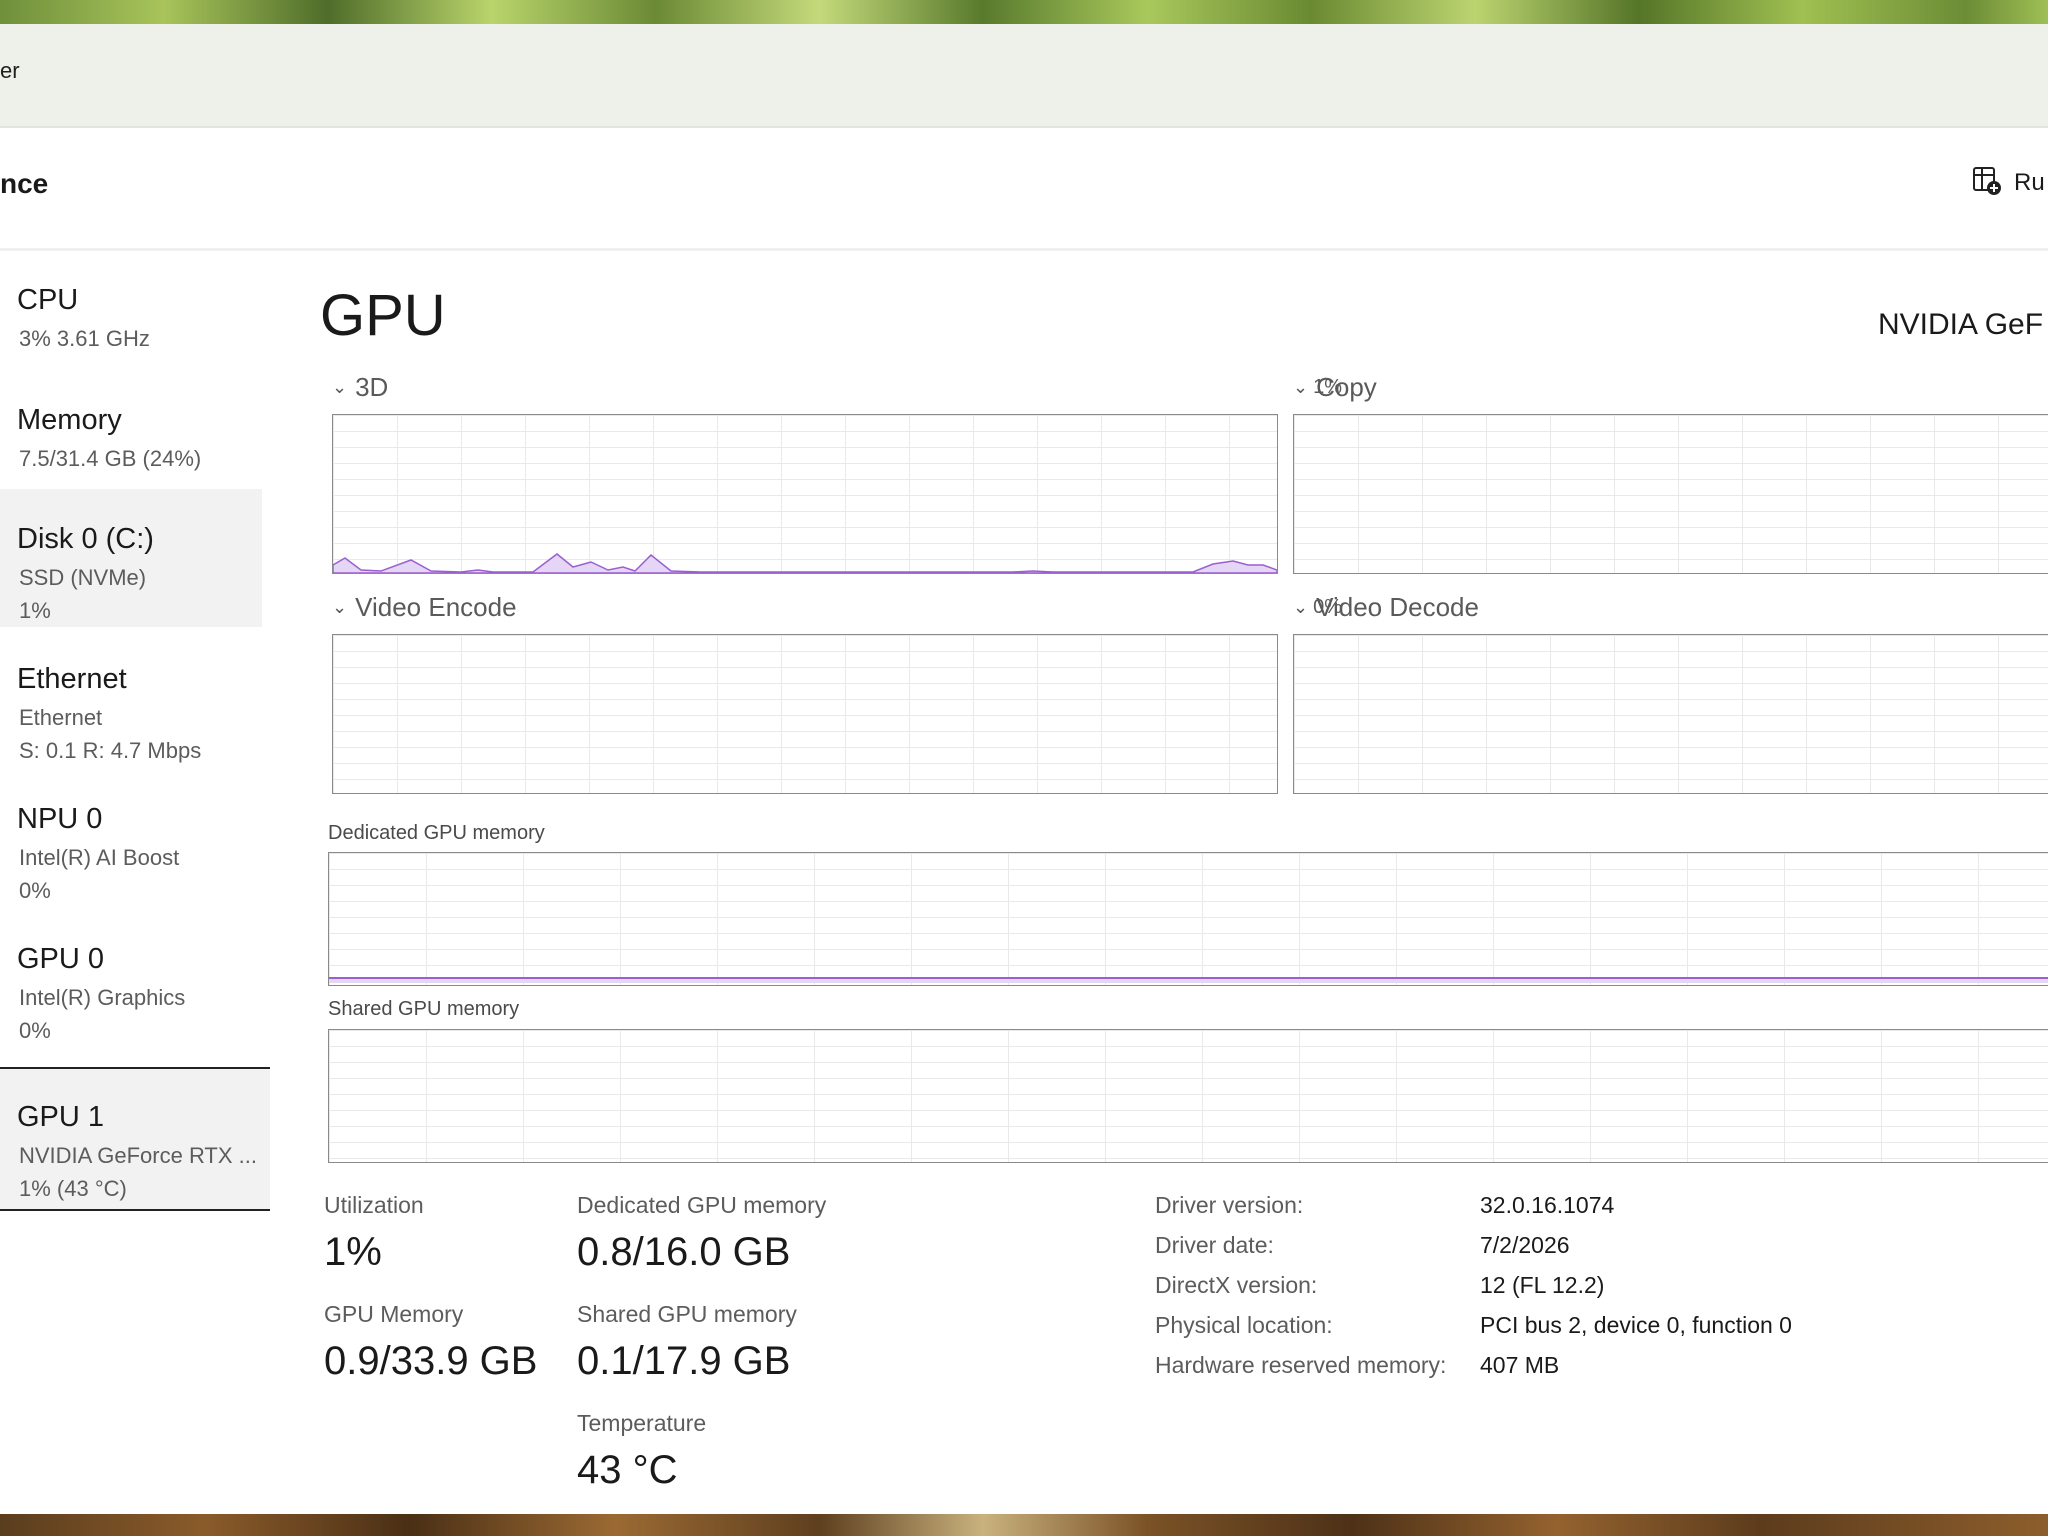 The height and width of the screenshot is (1536, 2048). What do you see at coordinates (131, 426) in the screenshot?
I see `sidebar-item-memory: Memory 7.5/31.4 GB (24%)` at bounding box center [131, 426].